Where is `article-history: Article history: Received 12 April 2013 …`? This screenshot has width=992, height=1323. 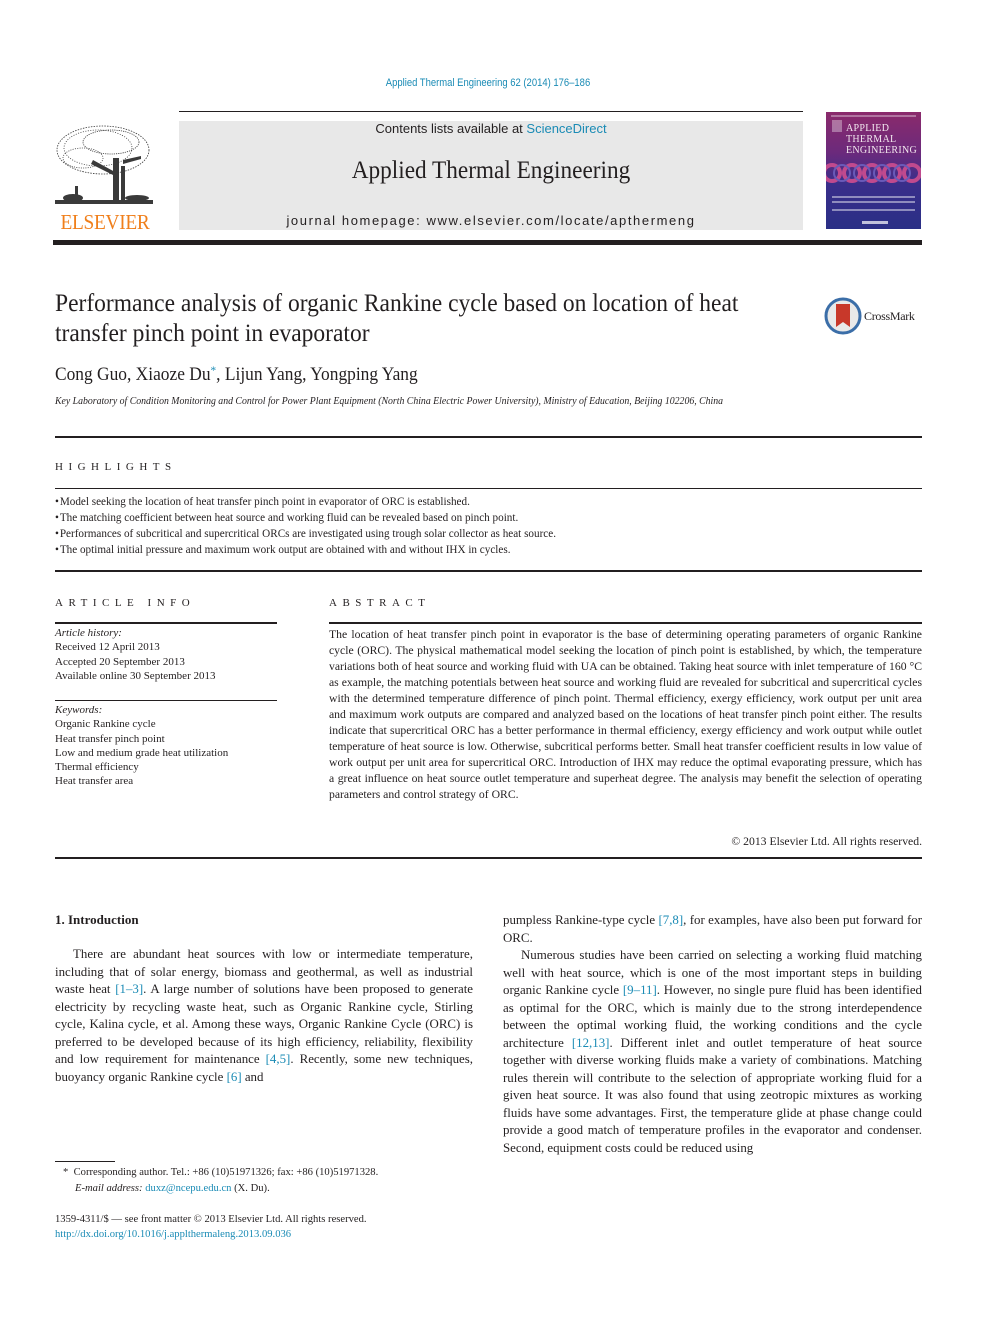 article-history: Article history: Received 12 April 2013 … is located at coordinates (170, 654).